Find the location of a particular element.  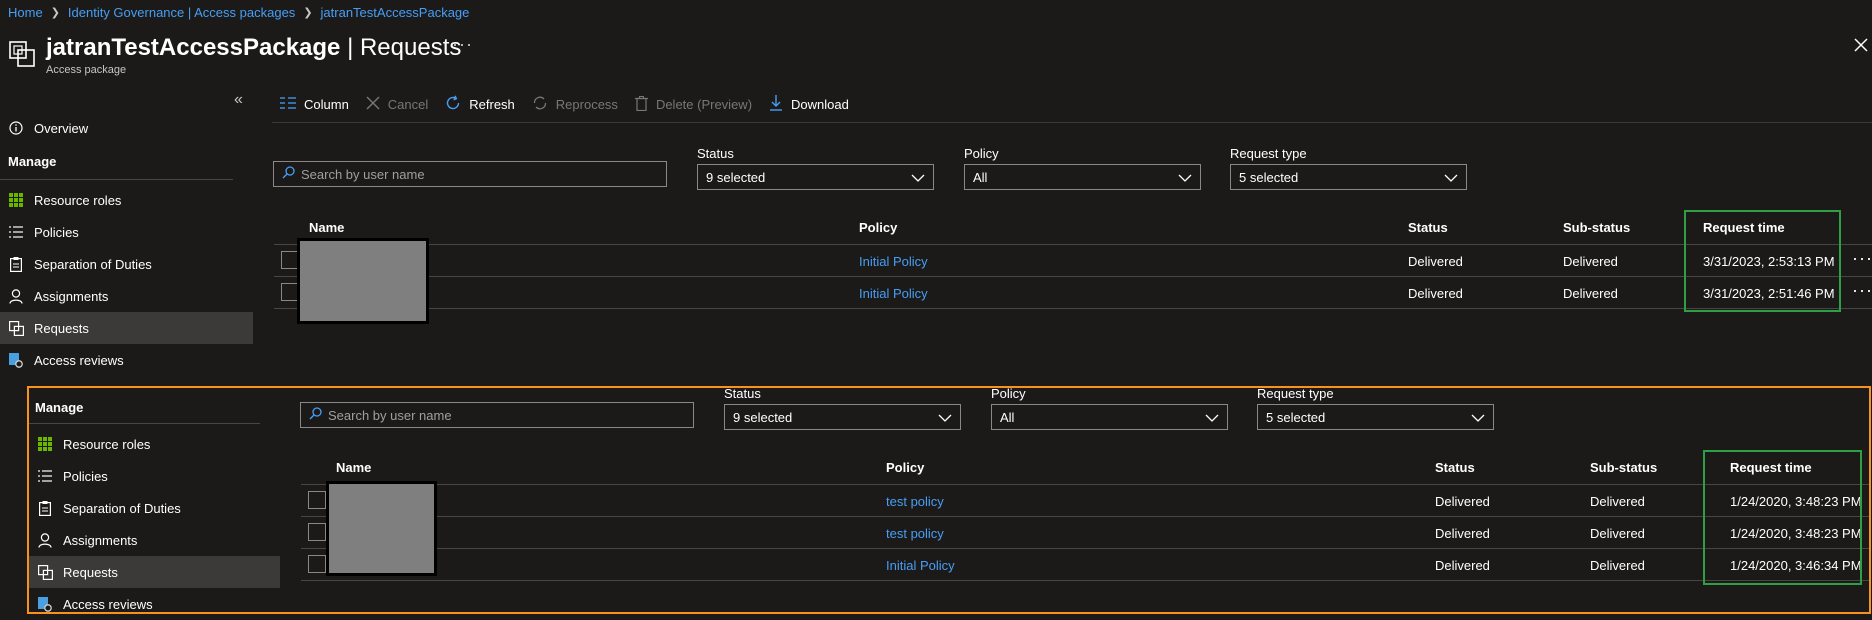

page-subtitle: Access package is located at coordinates (86, 70).